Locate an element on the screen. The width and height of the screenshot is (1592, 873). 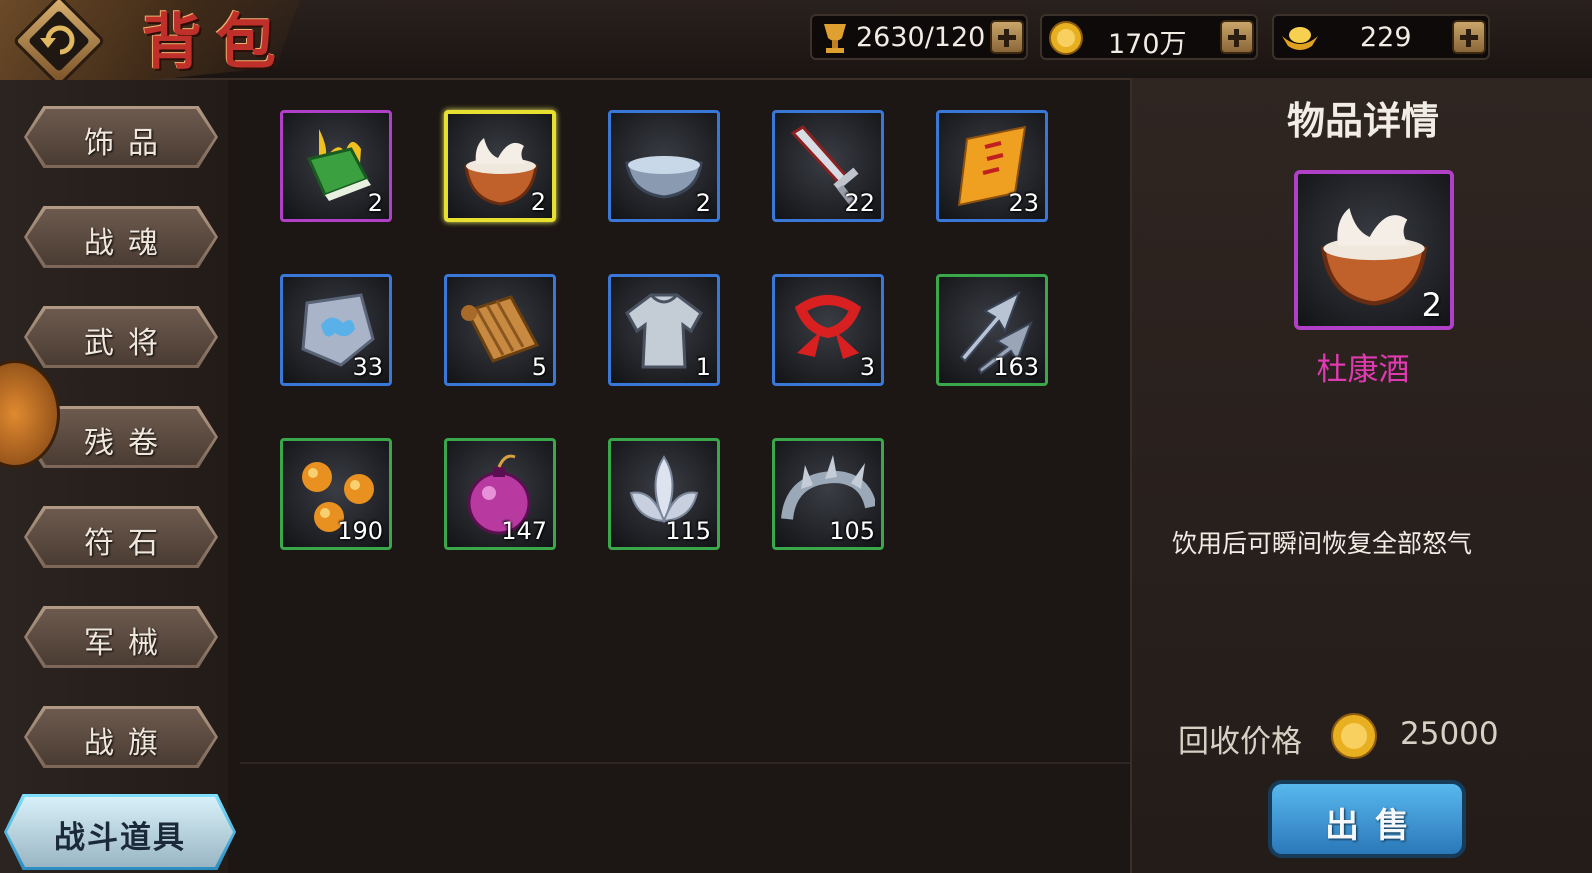
item-qty: 190 is located at coordinates (360, 531).